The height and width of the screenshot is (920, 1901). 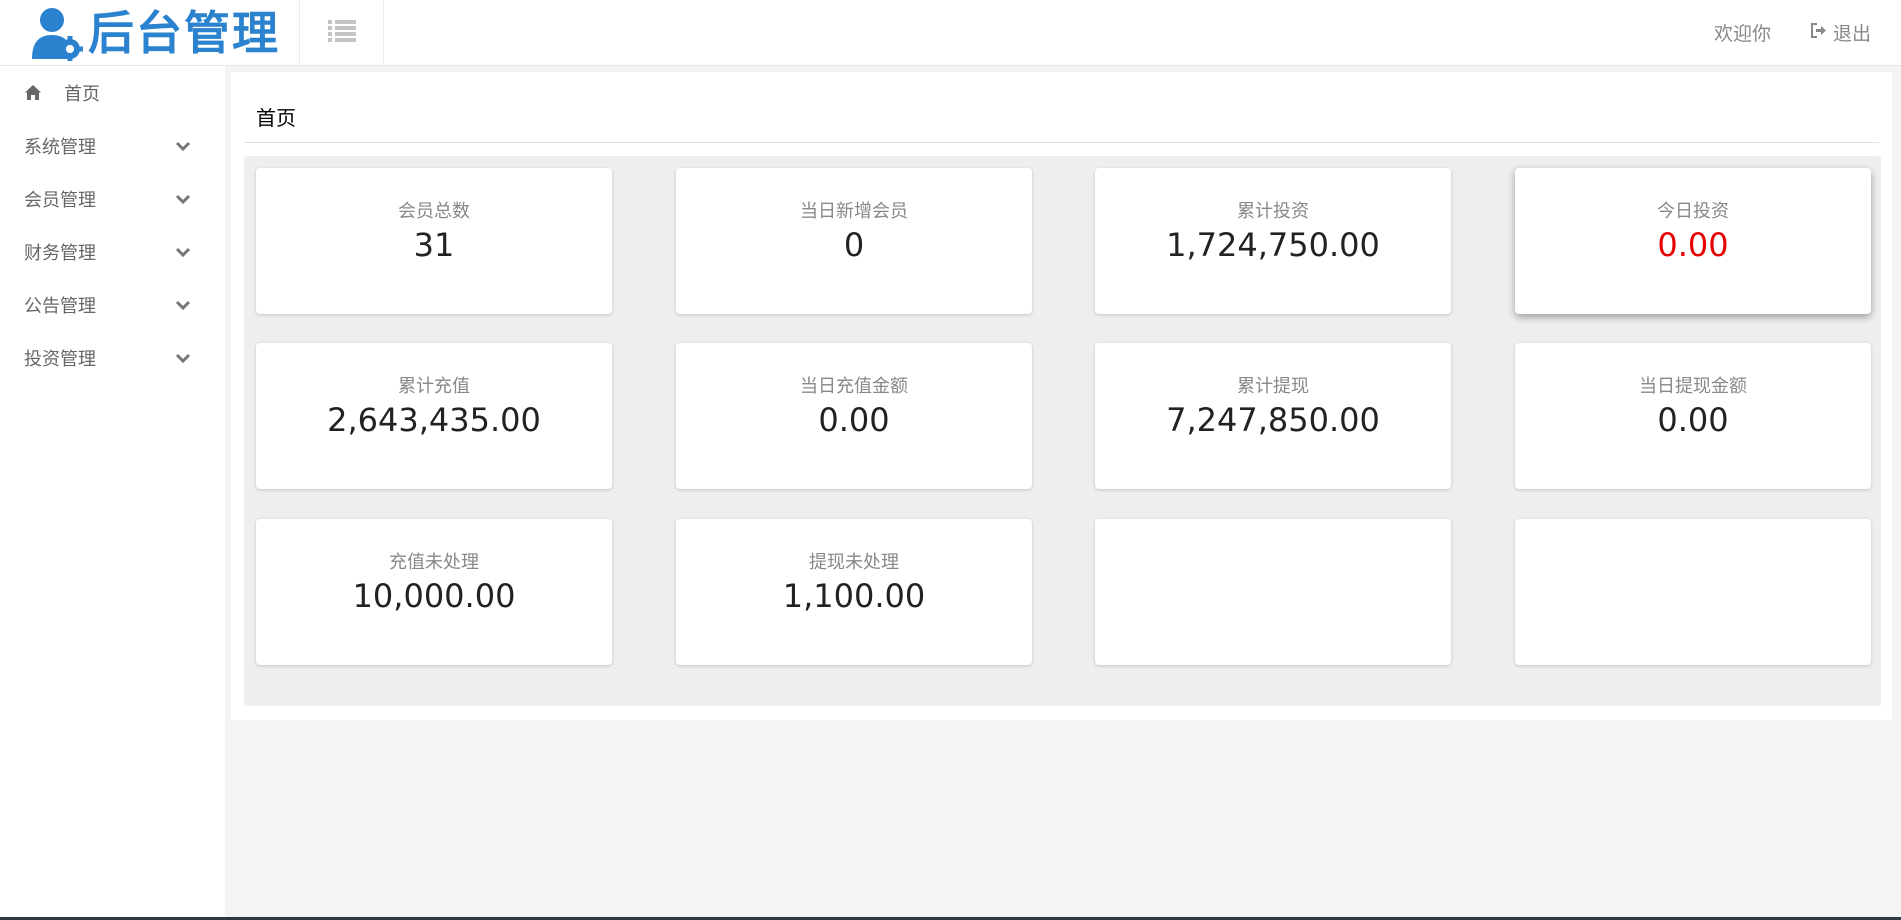 What do you see at coordinates (60, 306) in the screenshot?
I see `sidebar-item-label: 公告管理` at bounding box center [60, 306].